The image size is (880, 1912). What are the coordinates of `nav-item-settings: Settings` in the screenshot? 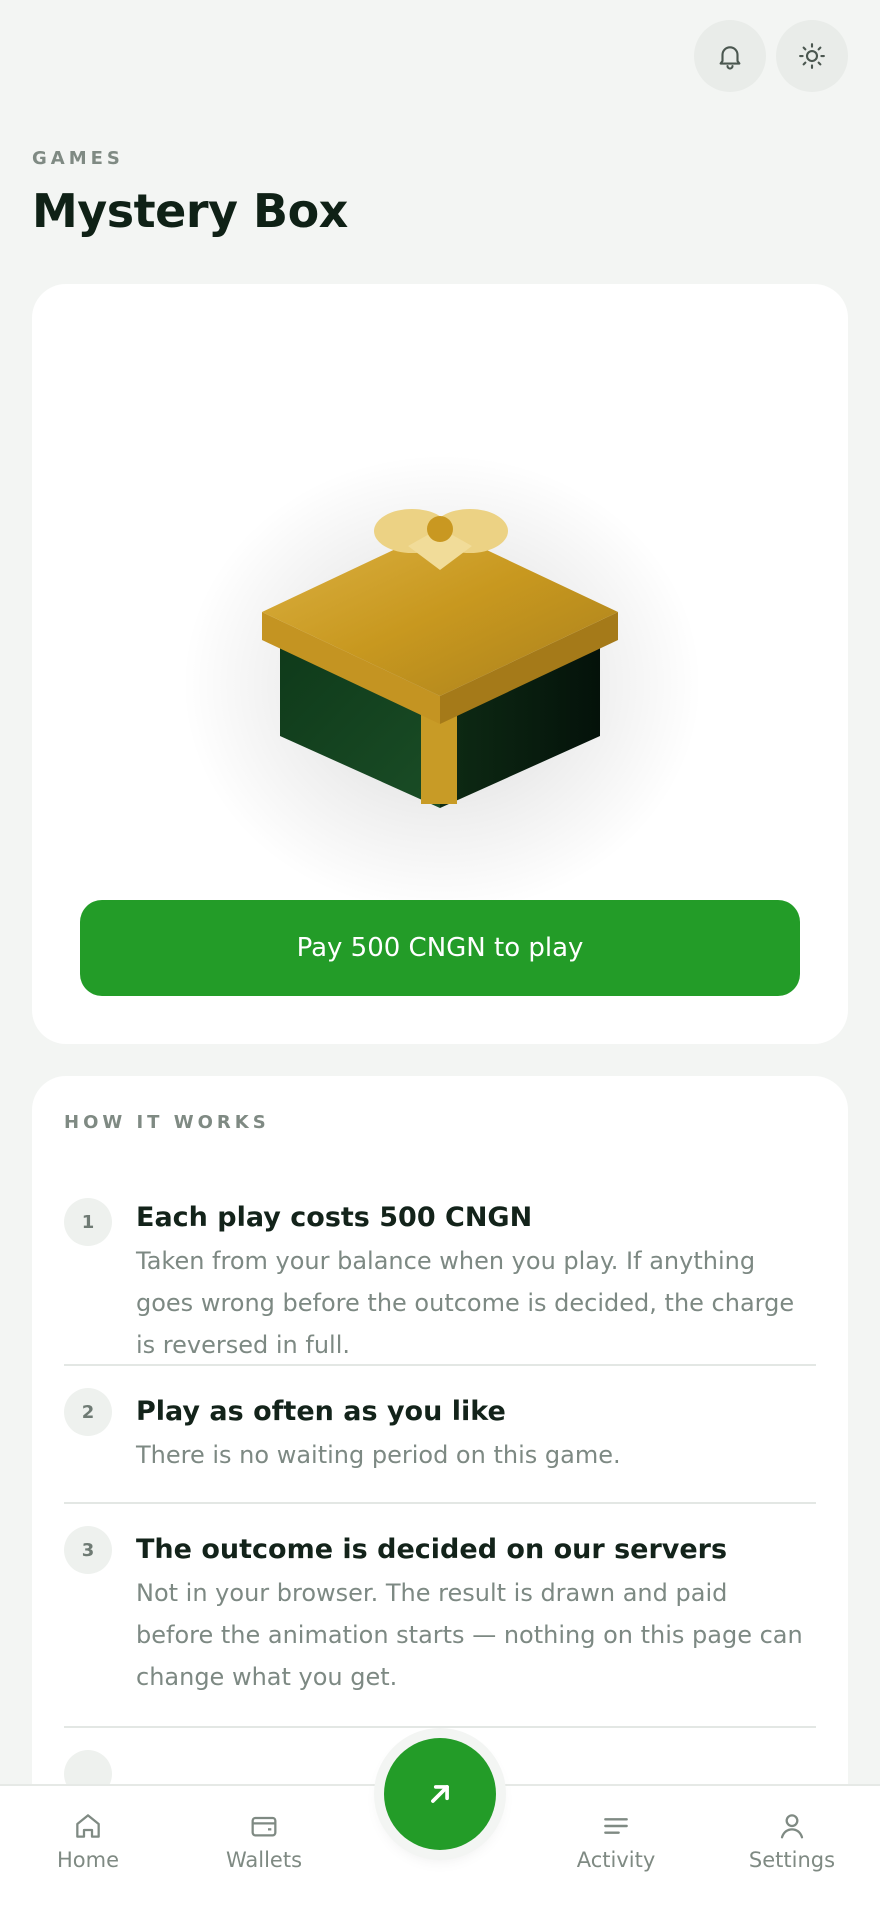 It's located at (792, 1841).